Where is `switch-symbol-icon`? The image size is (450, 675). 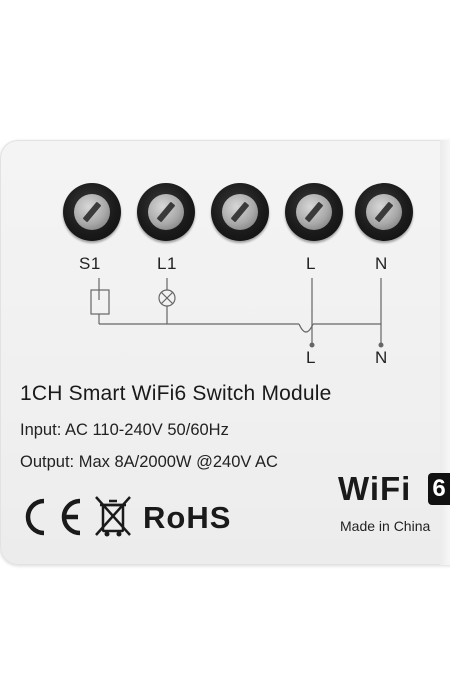
switch-symbol-icon is located at coordinates (100, 302).